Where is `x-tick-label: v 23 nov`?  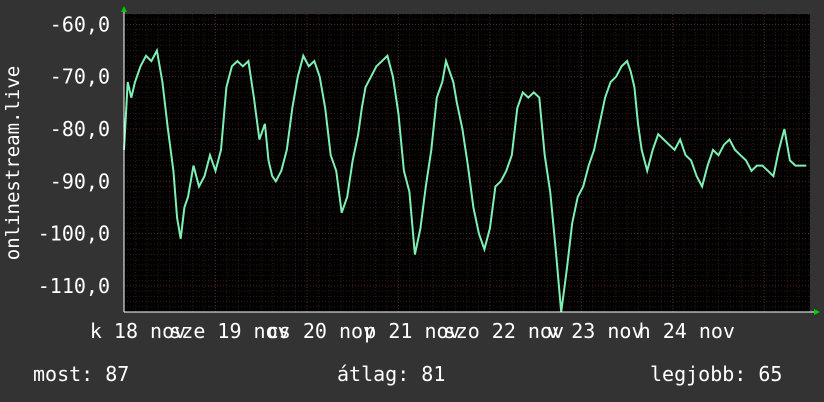 x-tick-label: v 23 nov is located at coordinates (595, 331).